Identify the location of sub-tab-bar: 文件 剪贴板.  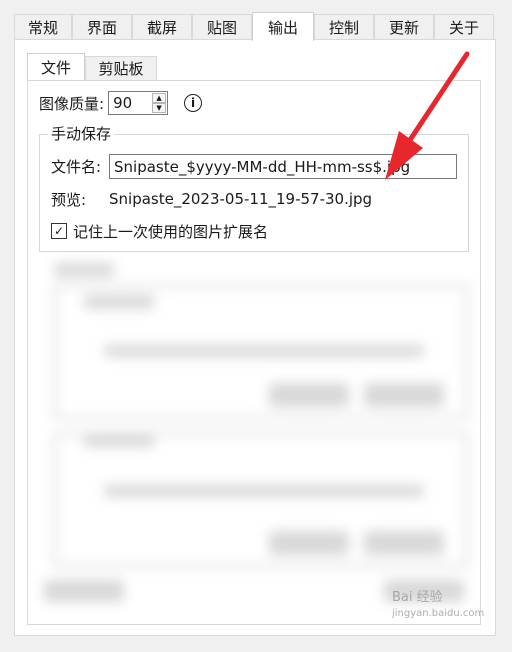
(92, 67).